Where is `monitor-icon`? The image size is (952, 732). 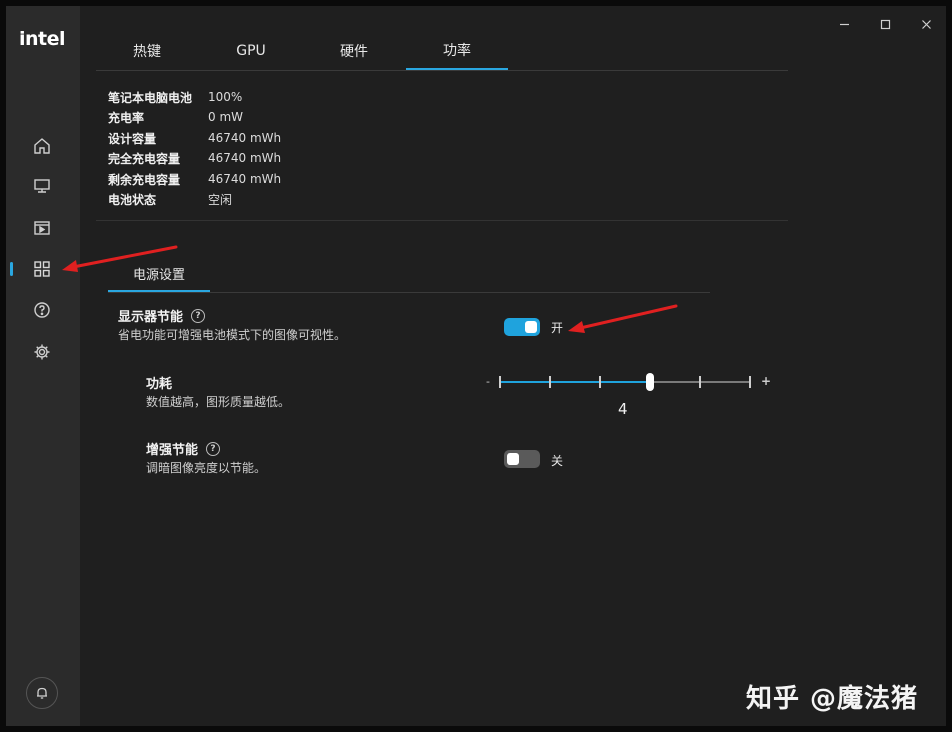 monitor-icon is located at coordinates (42, 186).